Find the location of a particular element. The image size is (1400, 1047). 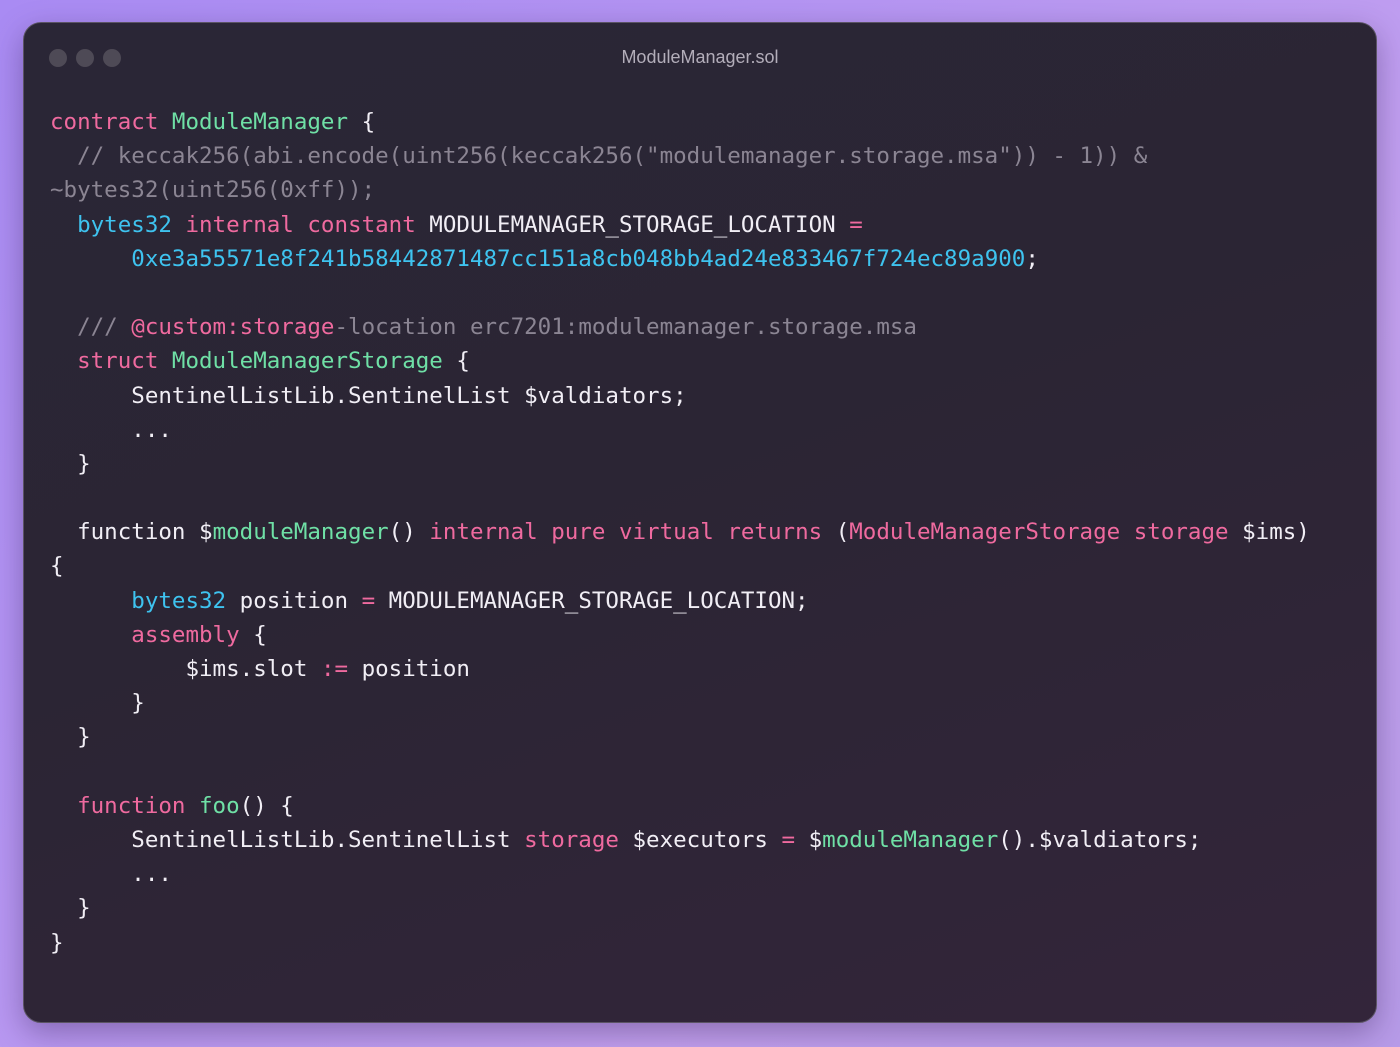

code-text: ( is located at coordinates (836, 532).